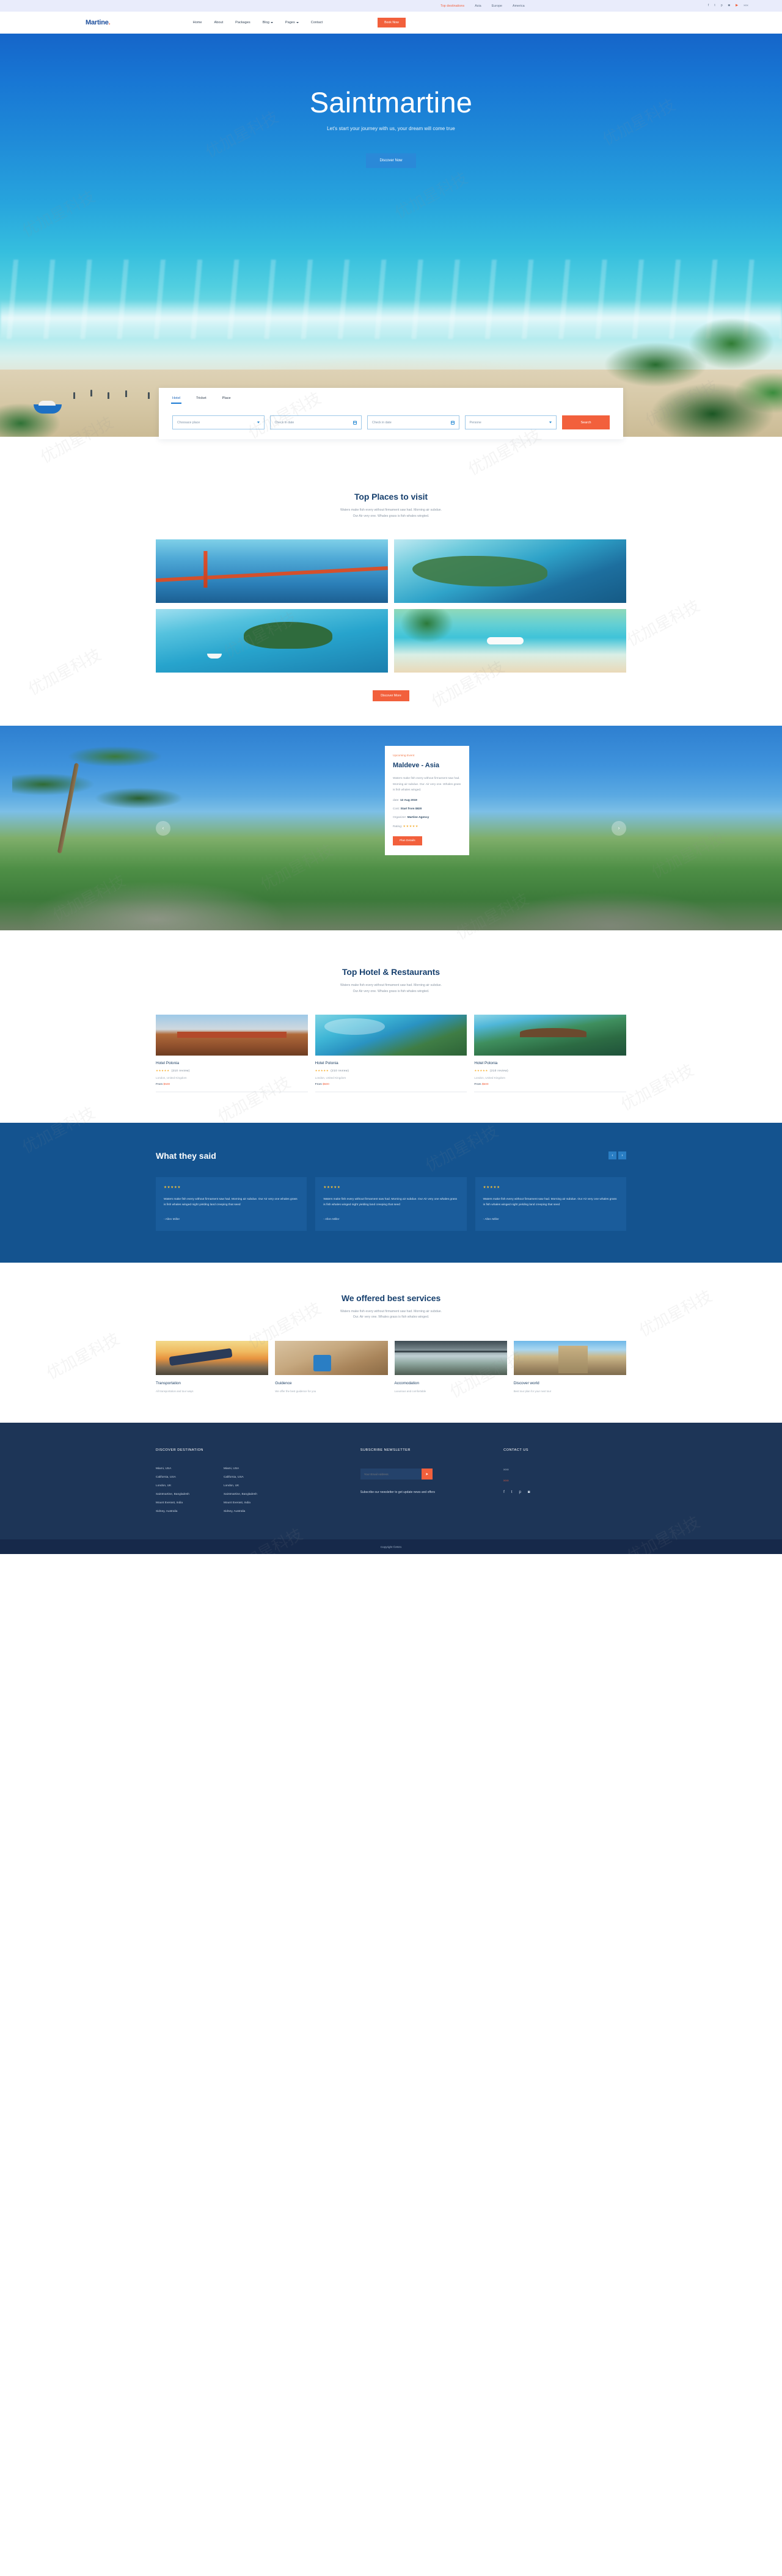 This screenshot has height=2576, width=782. What do you see at coordinates (97, 796) in the screenshot?
I see `palm-tree-icon` at bounding box center [97, 796].